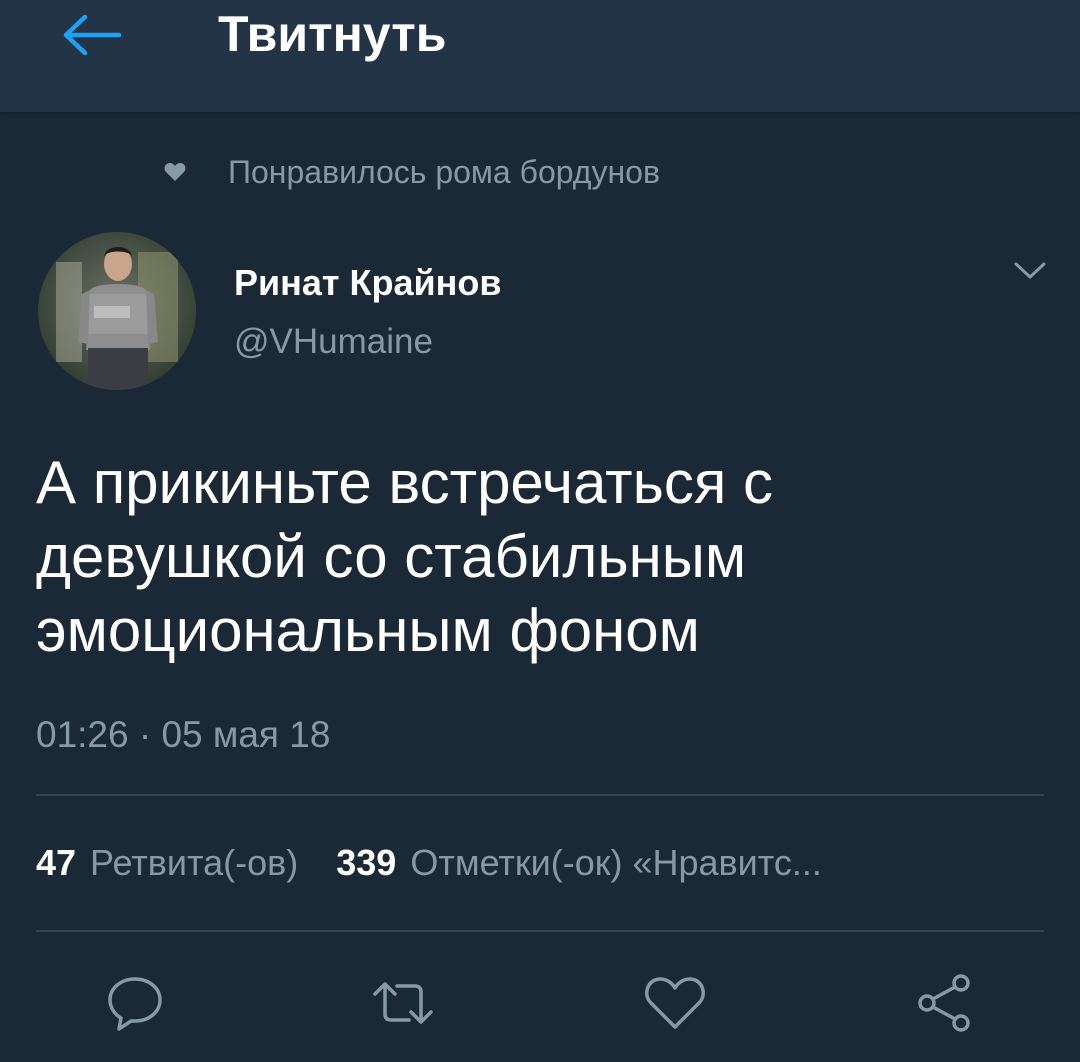 Image resolution: width=1080 pixels, height=1062 pixels. Describe the element at coordinates (117, 311) in the screenshot. I see `avatar` at that location.